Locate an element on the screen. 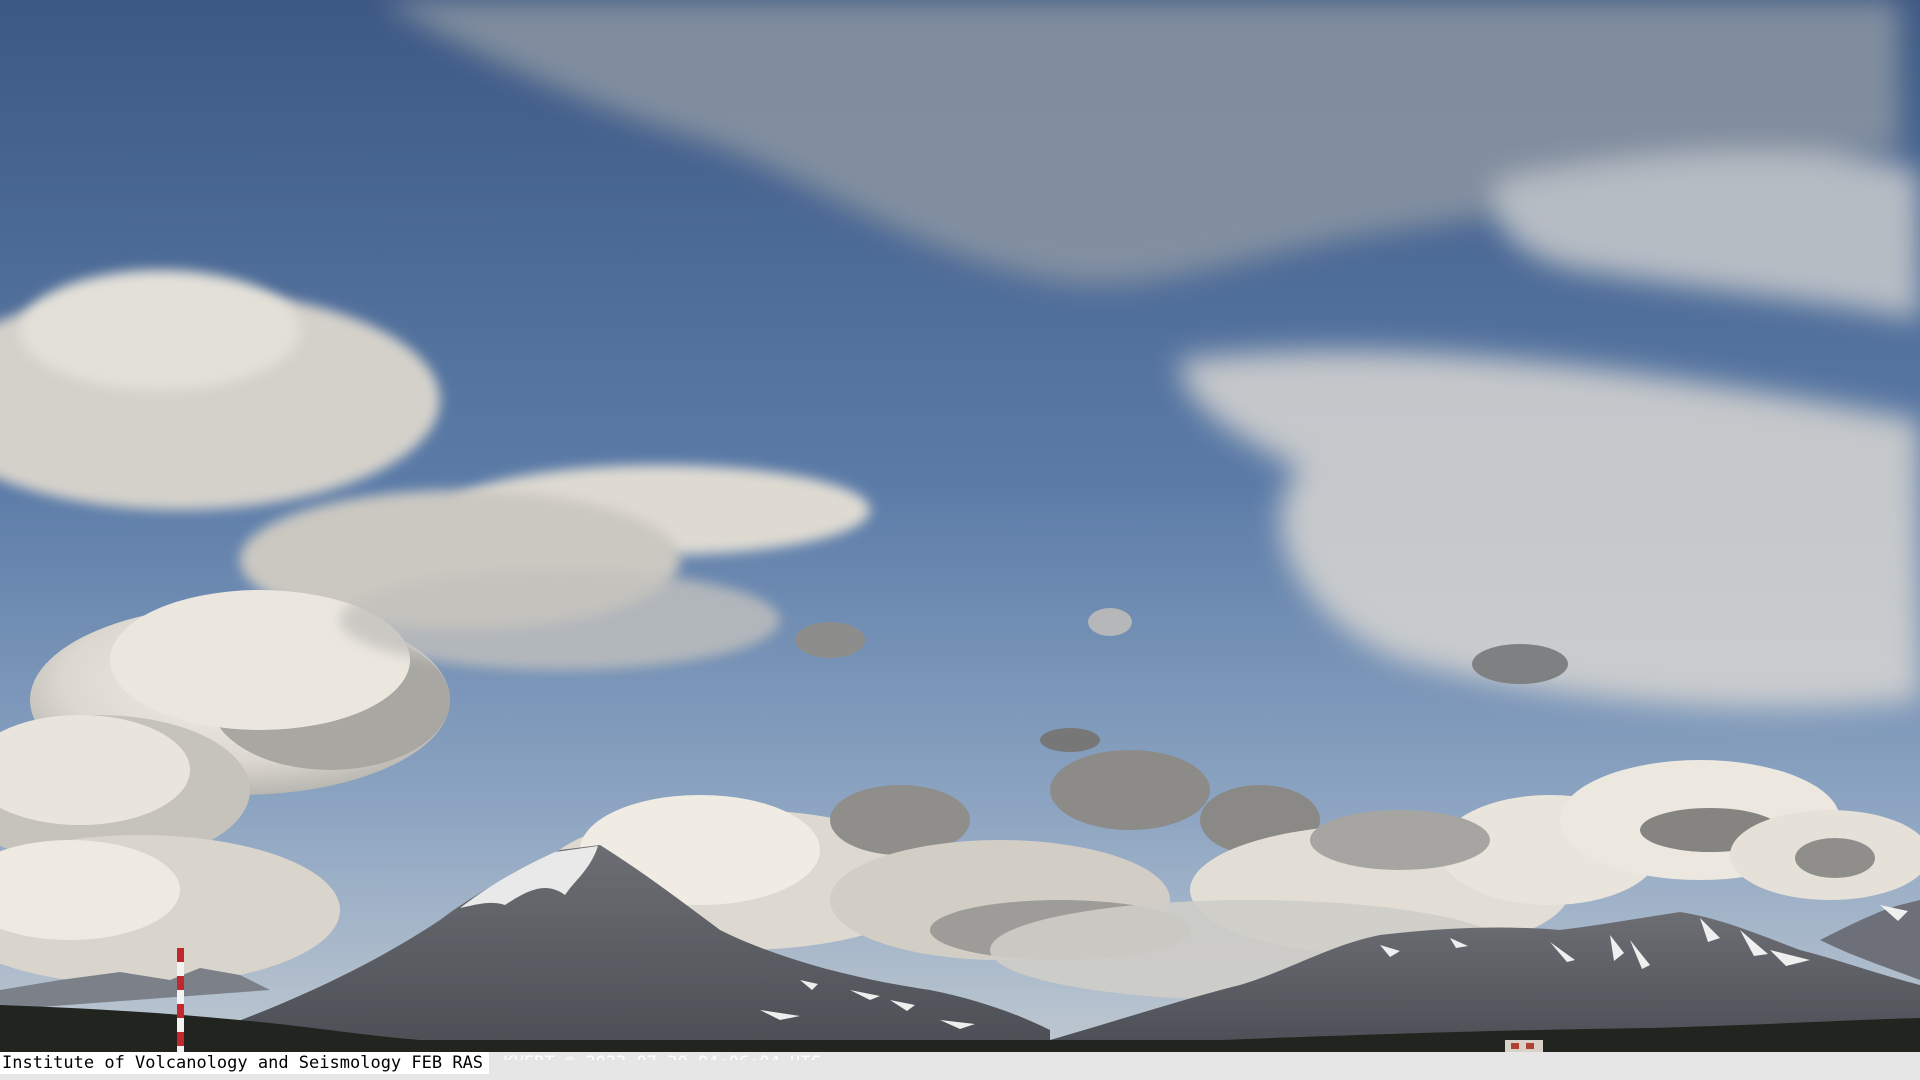  watermark-caption-suffix: . KVERT © 2023-07-30 04:06:04 UTC is located at coordinates (652, 1056).